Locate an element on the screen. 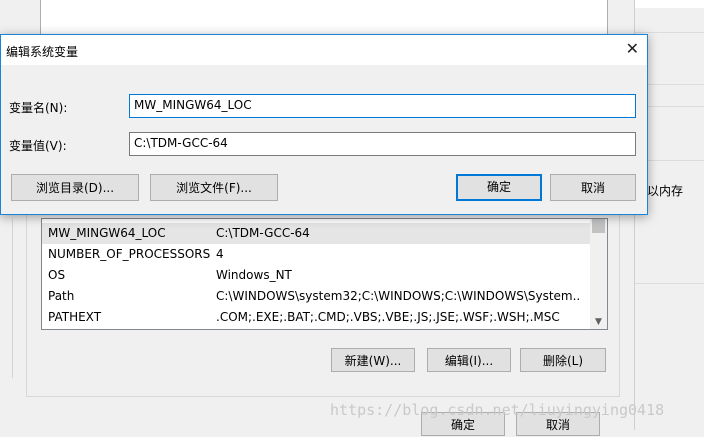 Image resolution: width=704 pixels, height=437 pixels. variable-value-field: C:\TDM-GCC-64 is located at coordinates (382, 144).